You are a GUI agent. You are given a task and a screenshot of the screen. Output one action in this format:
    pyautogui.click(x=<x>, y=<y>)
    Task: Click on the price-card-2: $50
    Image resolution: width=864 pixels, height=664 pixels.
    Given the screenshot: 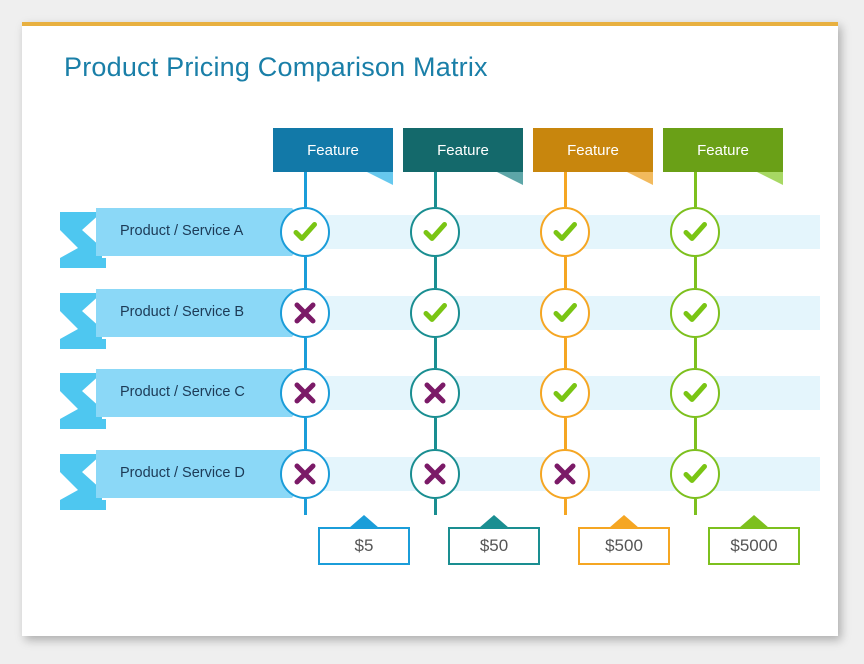 What is the action you would take?
    pyautogui.click(x=494, y=540)
    